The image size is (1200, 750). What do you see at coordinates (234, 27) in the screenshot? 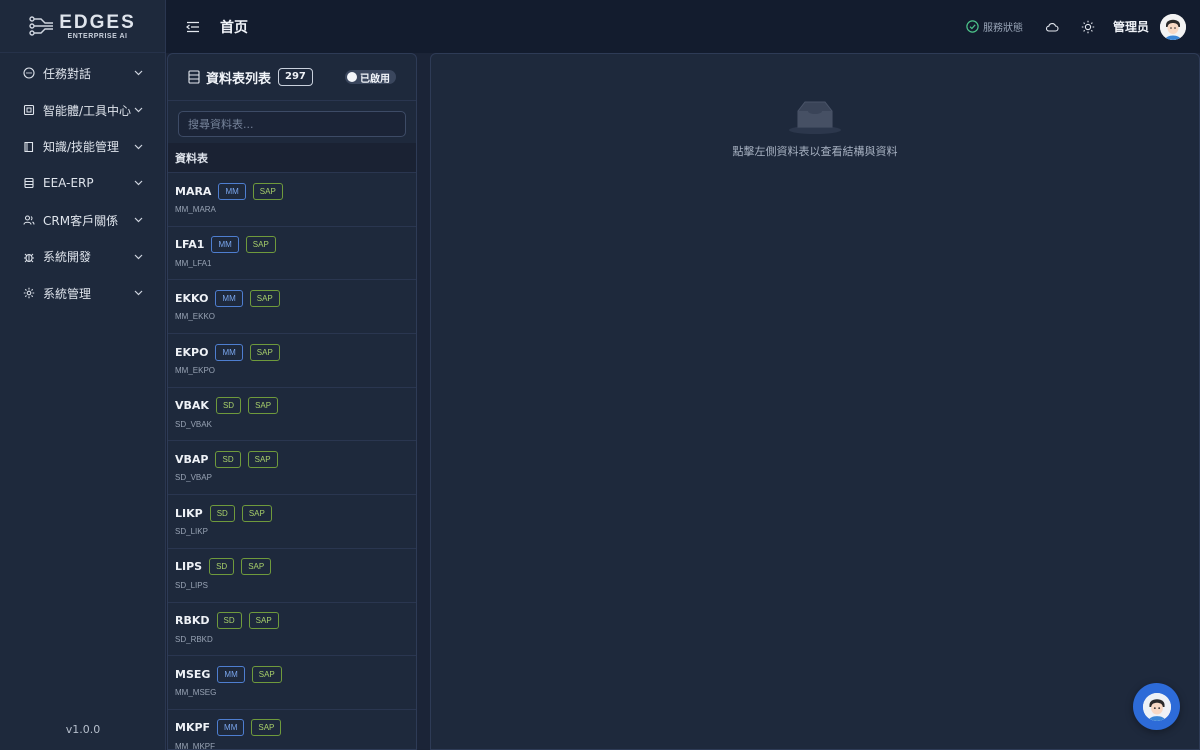
I see `page-title: 首页` at bounding box center [234, 27].